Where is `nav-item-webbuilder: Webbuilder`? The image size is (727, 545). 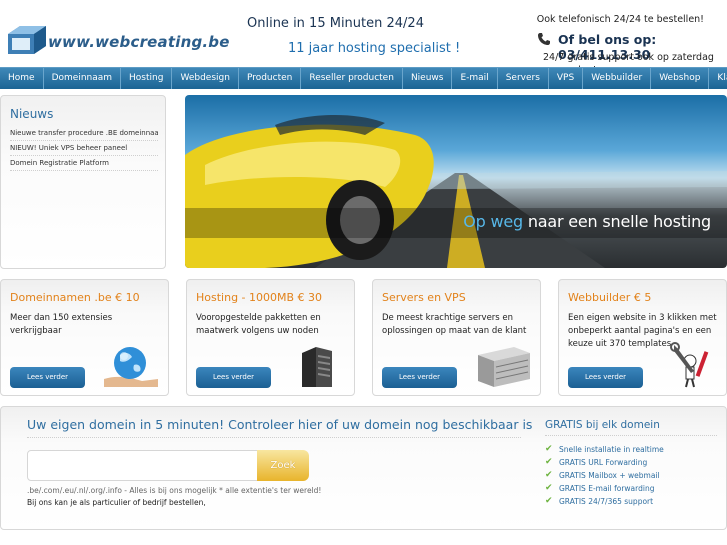
nav-item-webbuilder: Webbuilder is located at coordinates (617, 78).